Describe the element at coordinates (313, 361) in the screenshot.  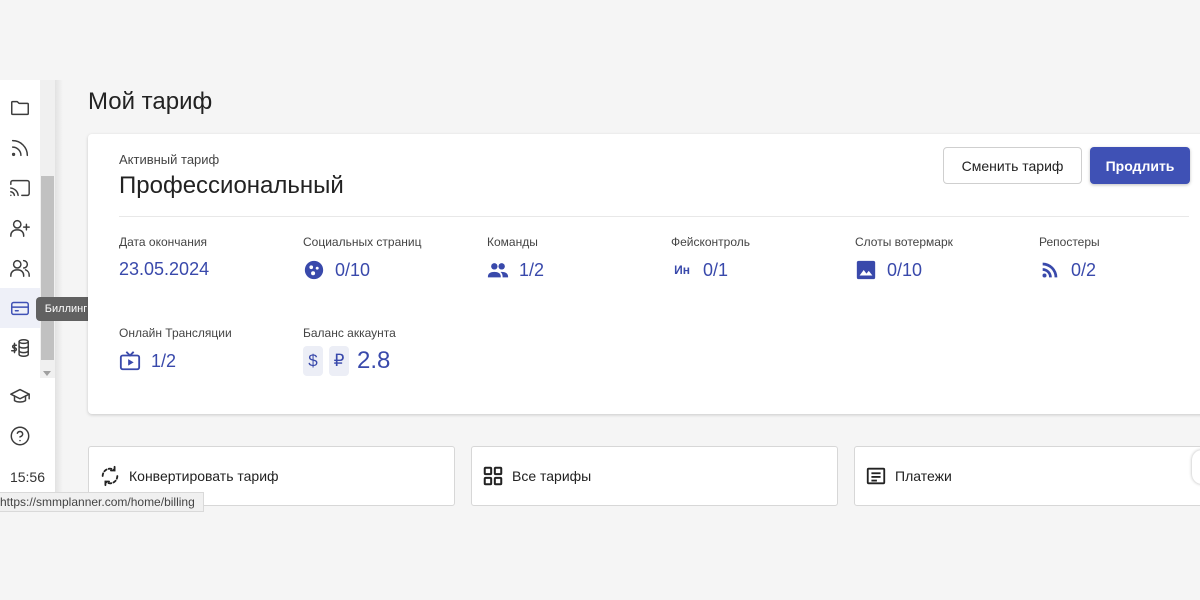
I see `currency-usd-toggle: $` at that location.